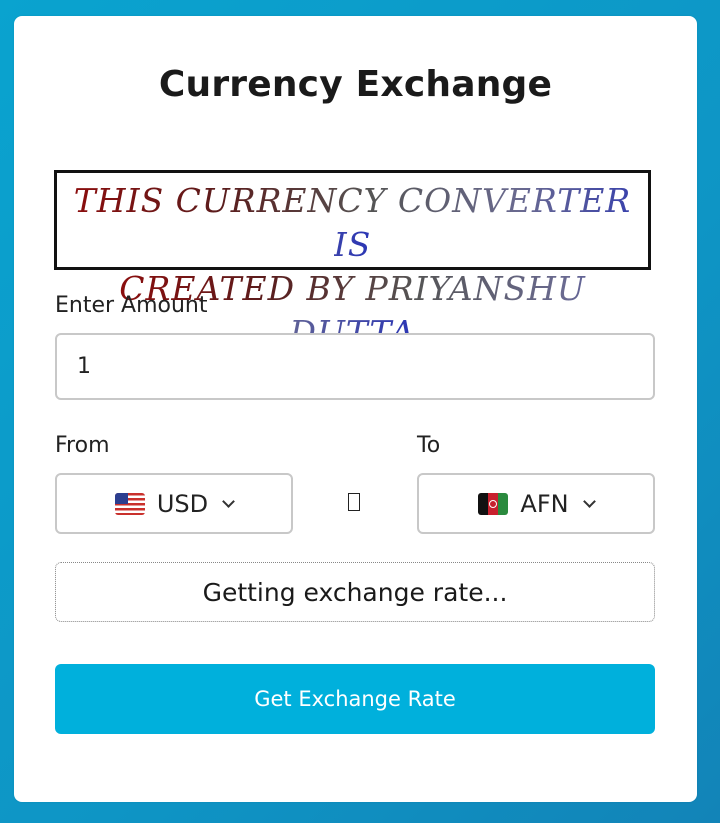 This screenshot has height=823, width=720. What do you see at coordinates (355, 366) in the screenshot?
I see `amount-input` at bounding box center [355, 366].